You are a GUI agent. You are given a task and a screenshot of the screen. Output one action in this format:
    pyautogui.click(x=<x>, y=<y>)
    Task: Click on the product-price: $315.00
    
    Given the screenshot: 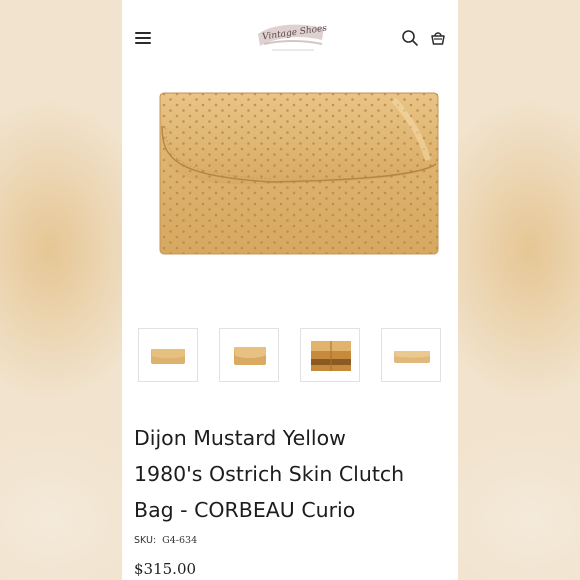 What is the action you would take?
    pyautogui.click(x=165, y=569)
    